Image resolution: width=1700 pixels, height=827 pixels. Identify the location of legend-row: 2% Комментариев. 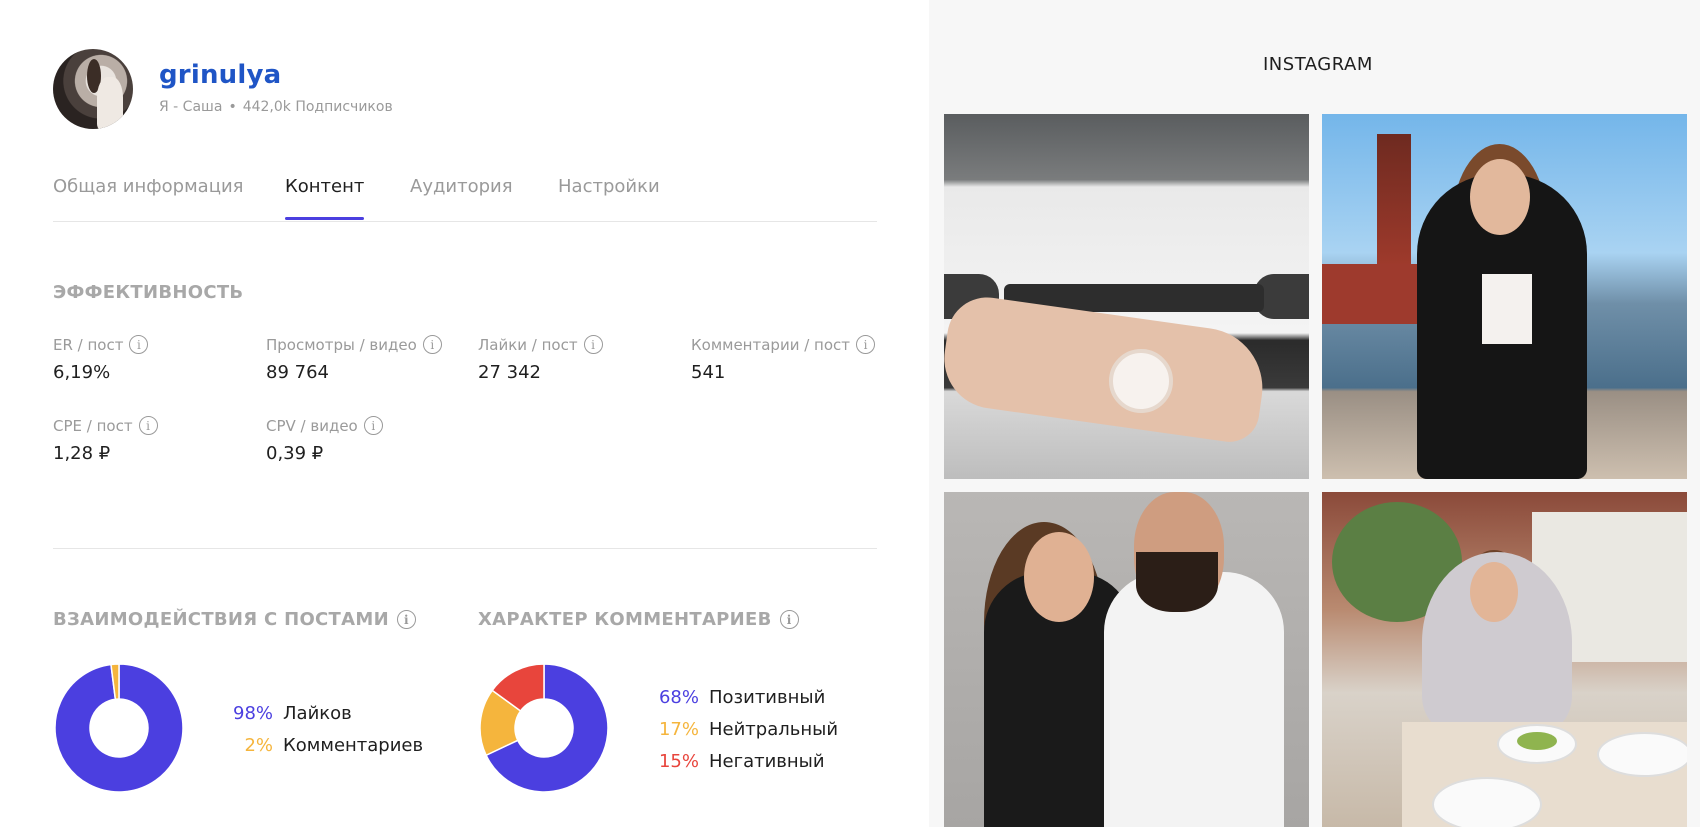
(328, 745).